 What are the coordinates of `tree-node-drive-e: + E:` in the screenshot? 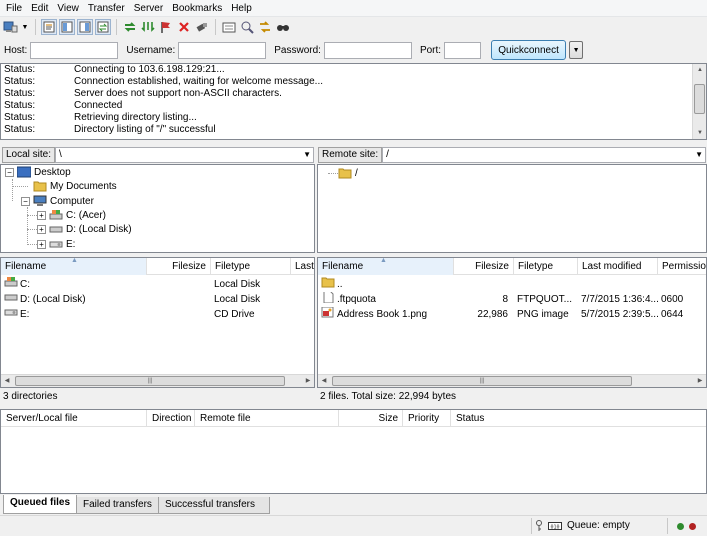 It's located at (56, 244).